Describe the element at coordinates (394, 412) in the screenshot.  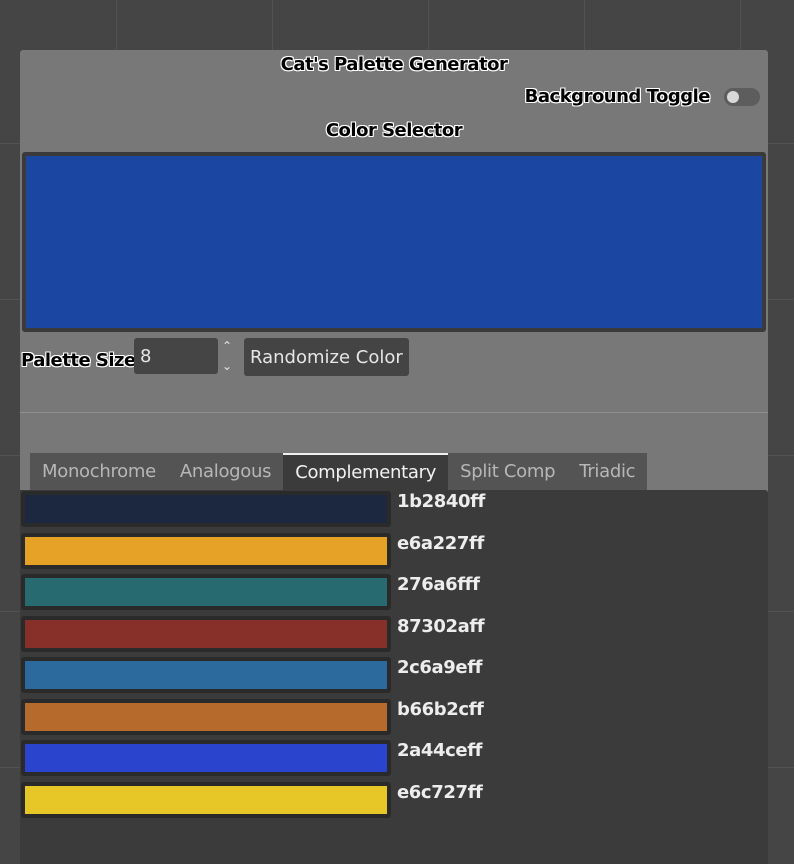
I see `section-divider` at that location.